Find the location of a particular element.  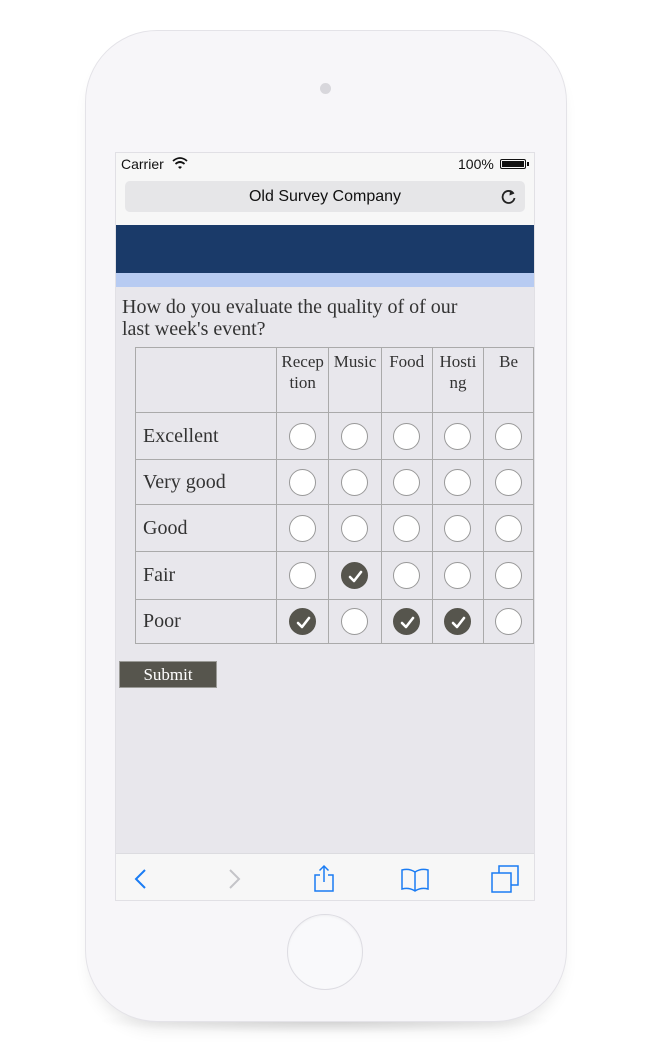

battery-icon is located at coordinates (514, 164).